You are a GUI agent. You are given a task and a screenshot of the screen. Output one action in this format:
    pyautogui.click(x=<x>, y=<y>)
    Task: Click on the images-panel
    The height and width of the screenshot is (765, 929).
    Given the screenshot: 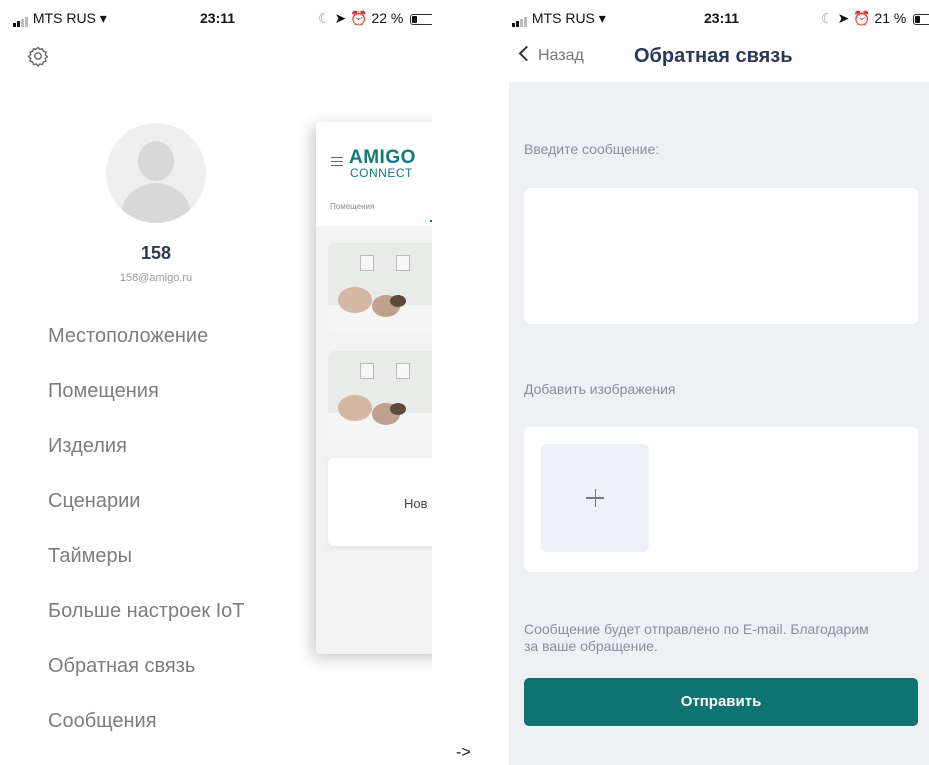 What is the action you would take?
    pyautogui.click(x=721, y=499)
    